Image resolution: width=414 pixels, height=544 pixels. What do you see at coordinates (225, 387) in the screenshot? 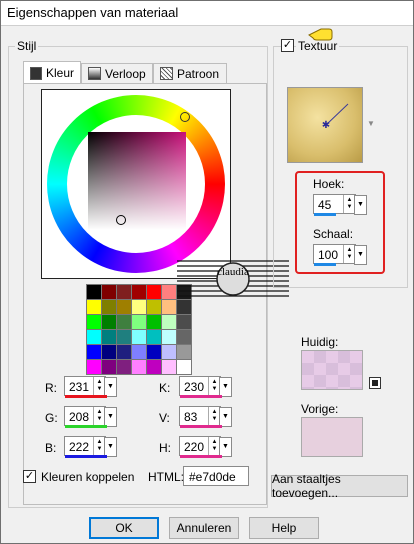
I see `saturation-dropdown: ▼` at bounding box center [225, 387].